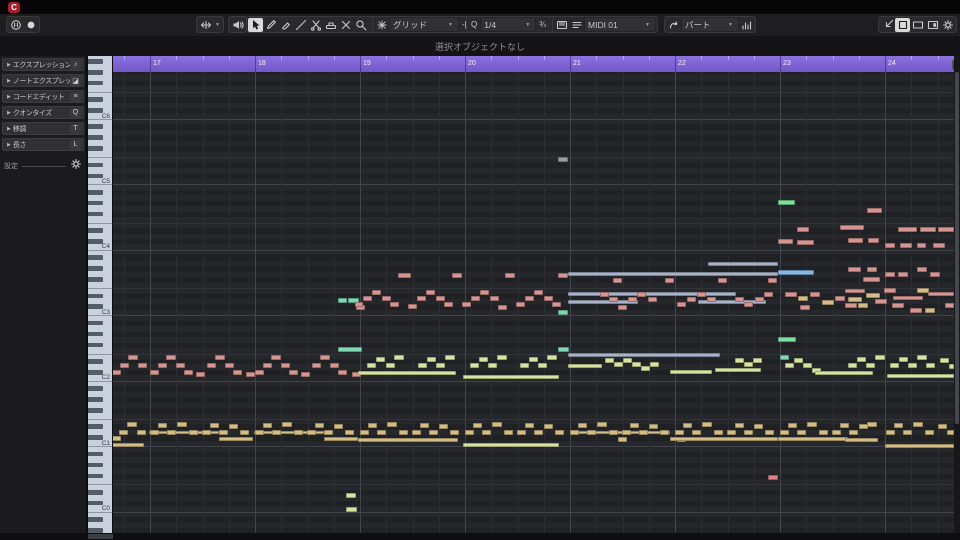 The image size is (960, 540). I want to click on piano-keyboard: C6 C5 C4 C3 C2 C1 C0, so click(100, 294).